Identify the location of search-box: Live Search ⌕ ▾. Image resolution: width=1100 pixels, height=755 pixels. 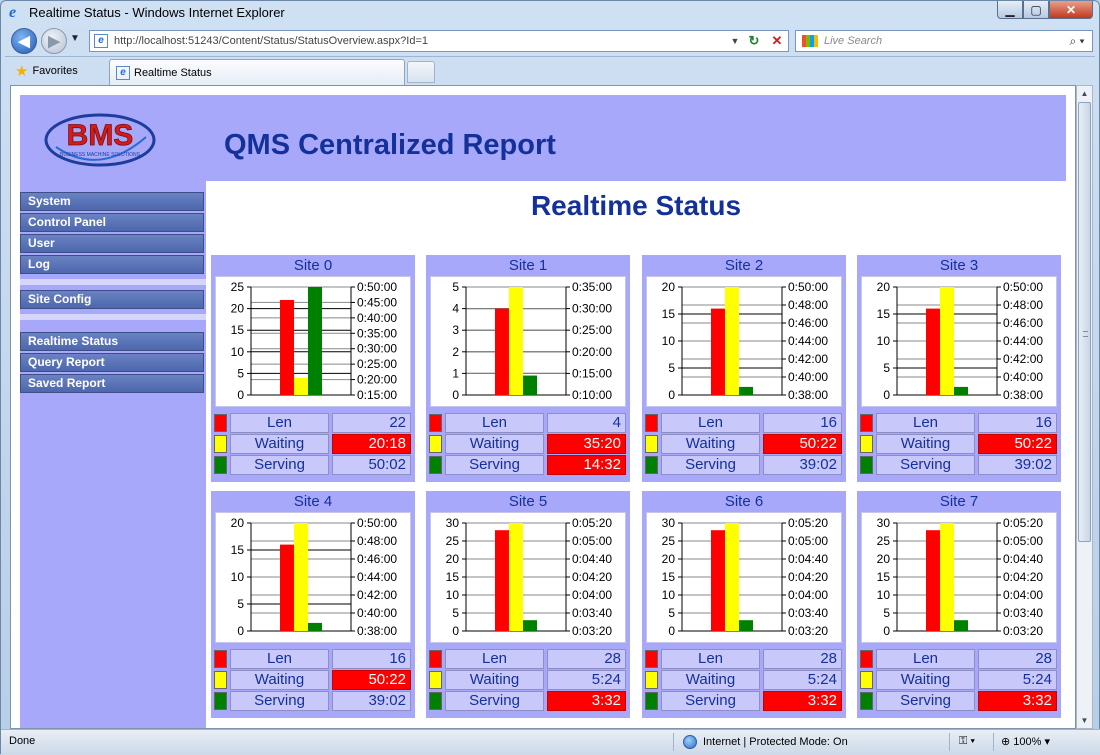
(944, 41).